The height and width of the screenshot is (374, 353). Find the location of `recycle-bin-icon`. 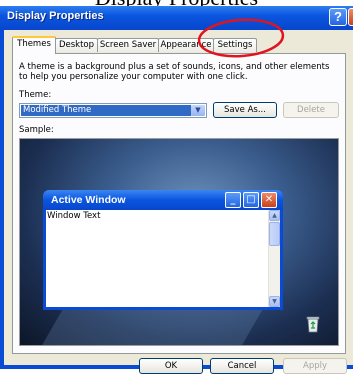

recycle-bin-icon is located at coordinates (313, 324).